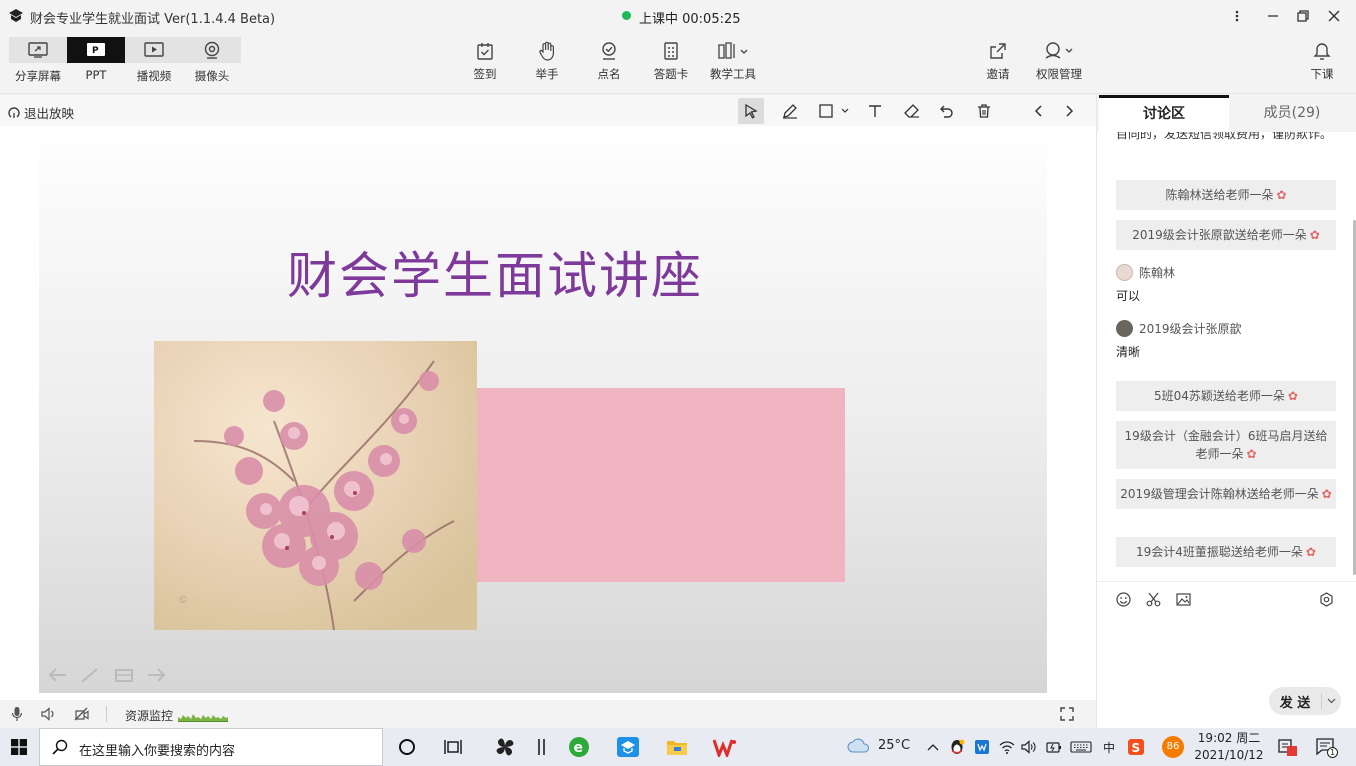 The image size is (1356, 766). I want to click on pointer-tool, so click(751, 111).